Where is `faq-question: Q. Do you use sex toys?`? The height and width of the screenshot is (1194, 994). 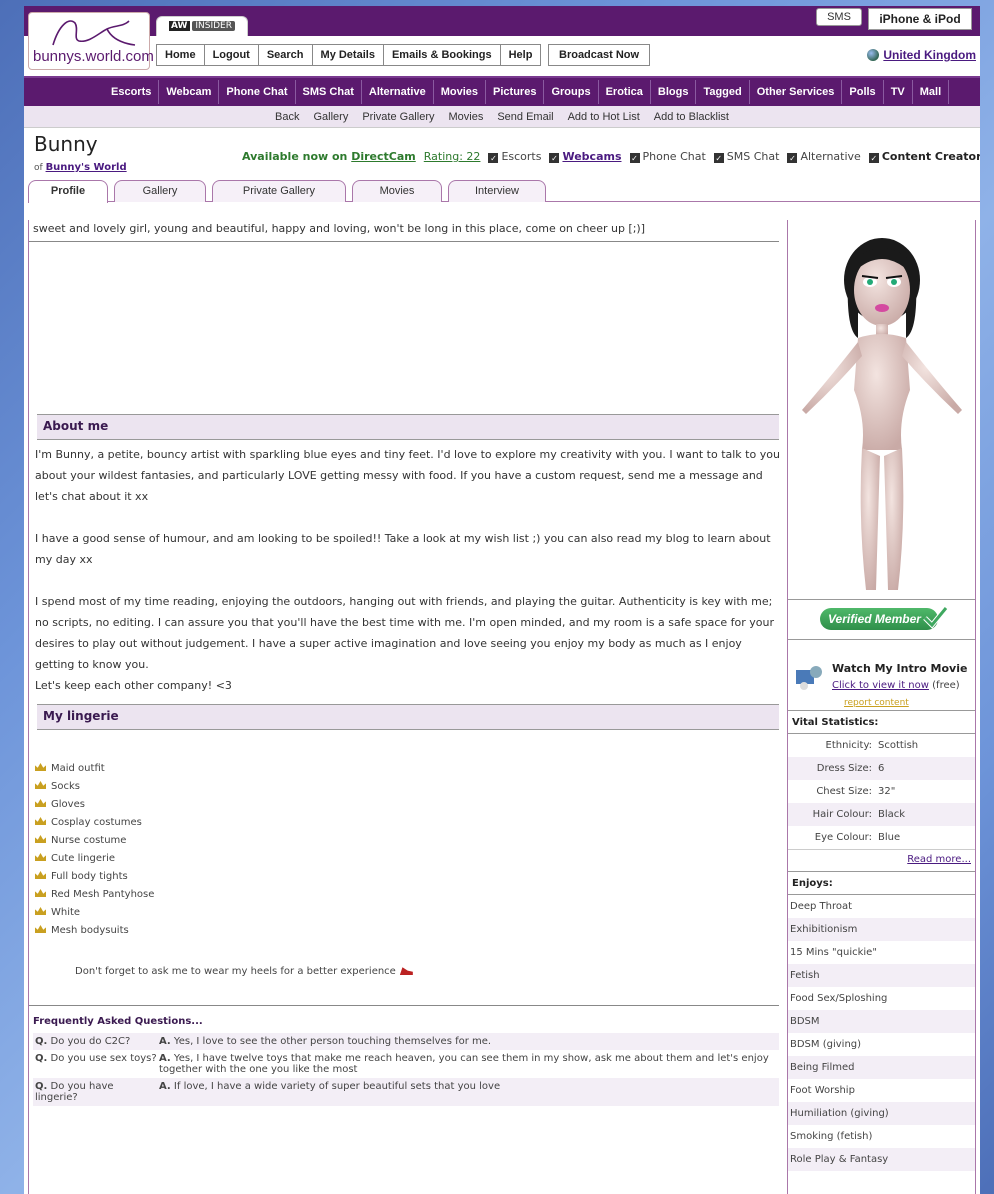 faq-question: Q. Do you use sex toys? is located at coordinates (97, 1064).